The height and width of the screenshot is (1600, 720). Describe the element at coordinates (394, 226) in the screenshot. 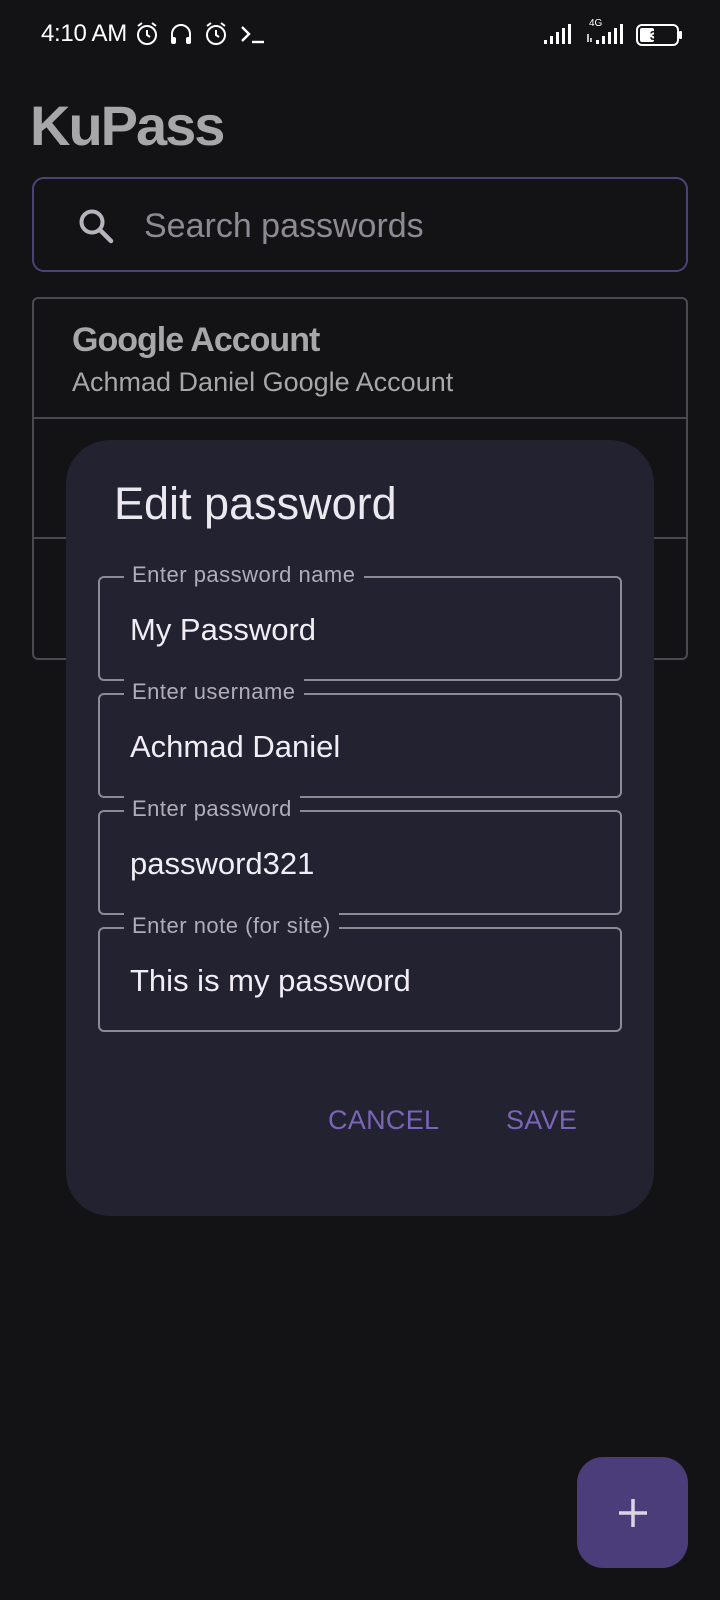

I see `search-input` at that location.